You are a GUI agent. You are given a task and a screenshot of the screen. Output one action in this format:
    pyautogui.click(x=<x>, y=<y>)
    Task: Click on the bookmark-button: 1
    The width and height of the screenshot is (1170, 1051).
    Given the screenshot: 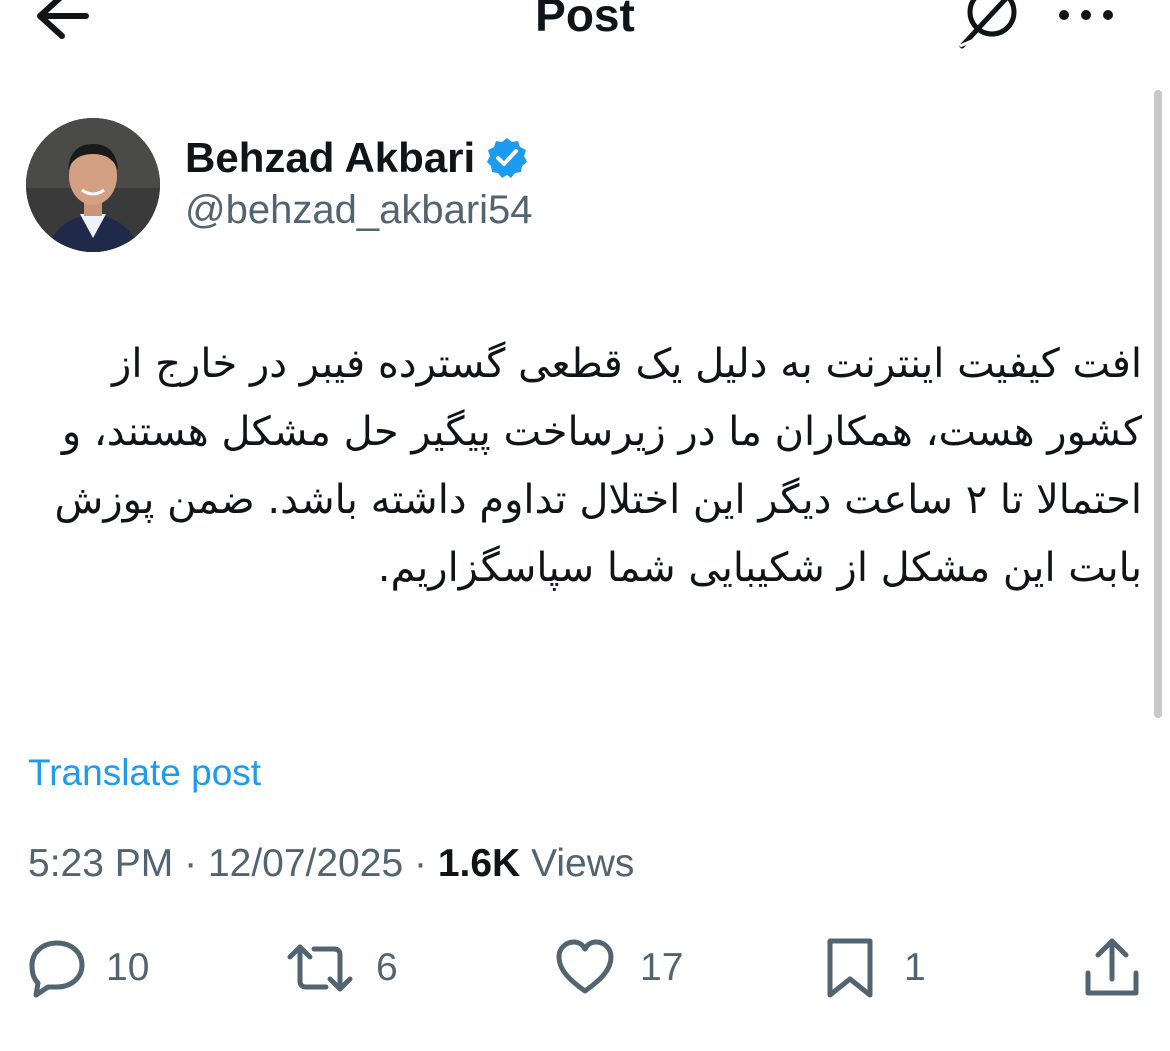 What is the action you would take?
    pyautogui.click(x=874, y=968)
    